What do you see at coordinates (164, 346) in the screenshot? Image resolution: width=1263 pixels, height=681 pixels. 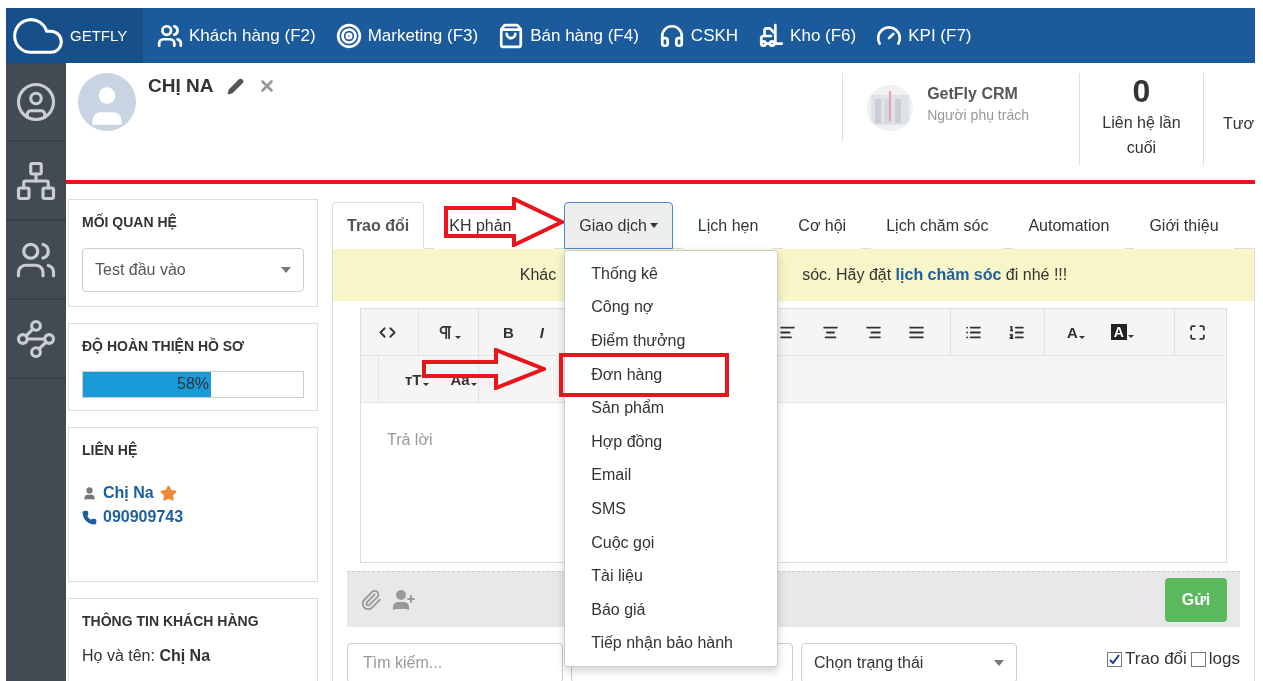 I see `panel-title: ĐỘ HOÀN THIỆN HỒ SƠ` at bounding box center [164, 346].